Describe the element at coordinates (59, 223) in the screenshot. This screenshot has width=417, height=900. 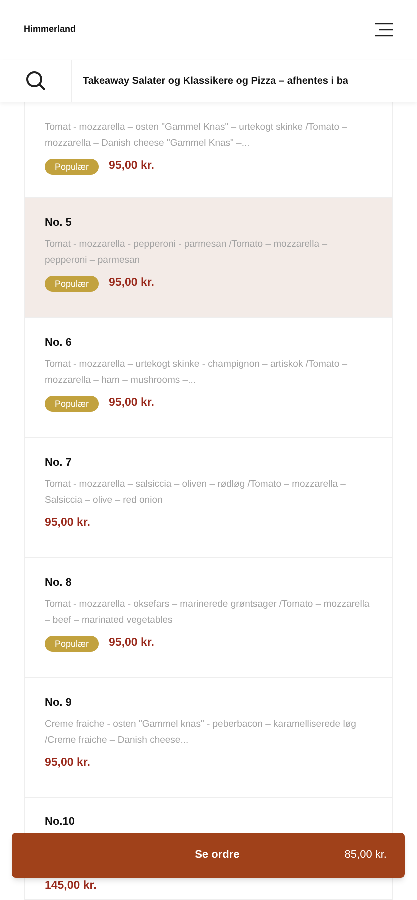
I see `item-title: No. 5` at that location.